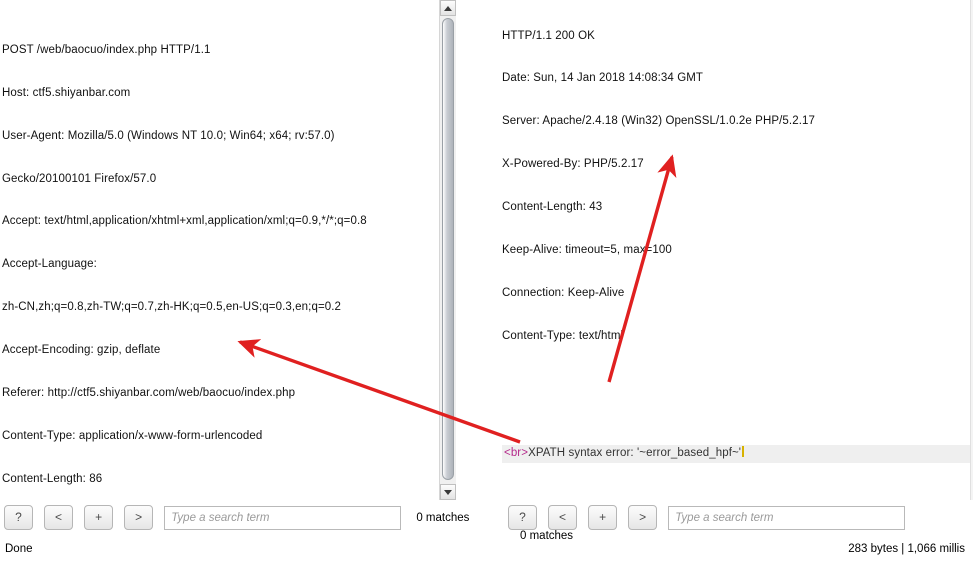  Describe the element at coordinates (587, 250) in the screenshot. I see `header-keep-alive: Keep-Alive: timeout=5, max=100` at that location.